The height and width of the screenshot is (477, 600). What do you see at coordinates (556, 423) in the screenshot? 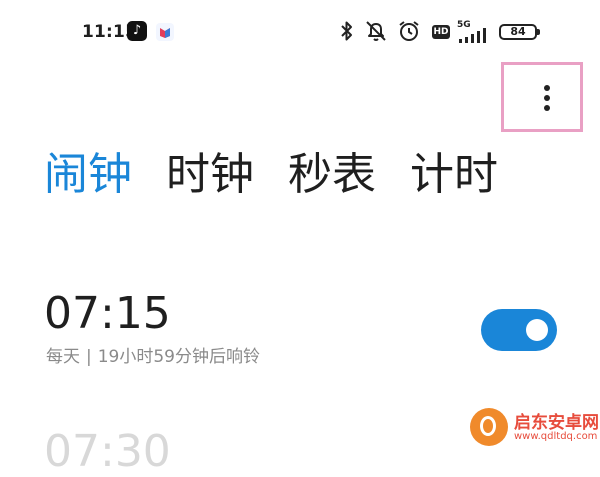
I see `watermark-title: 启东安卓网` at bounding box center [556, 423].